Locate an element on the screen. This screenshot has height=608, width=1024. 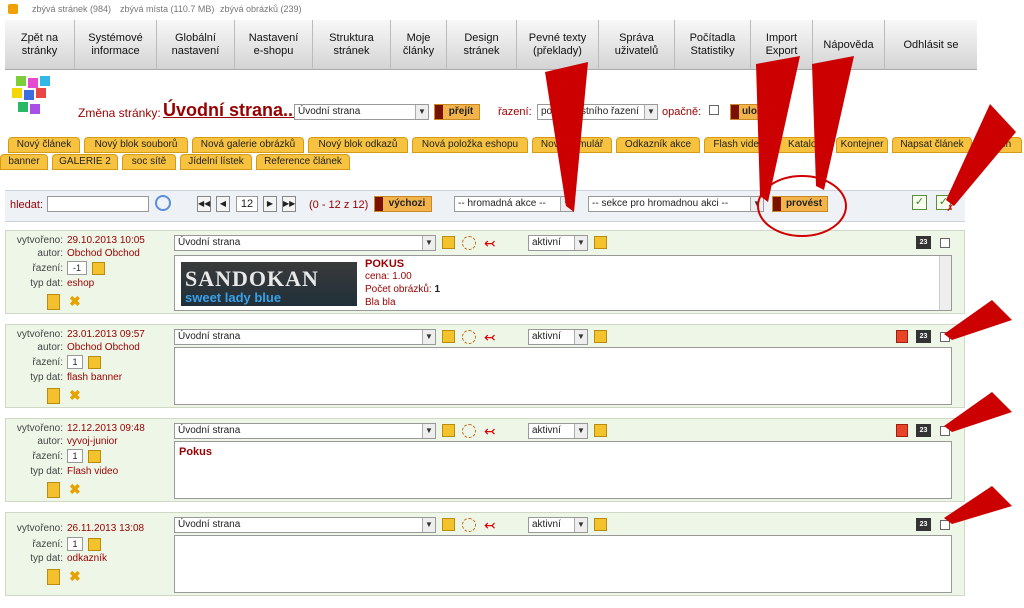
bulk-action-select: -- hromadná akce -- ▼ is located at coordinates (514, 204).